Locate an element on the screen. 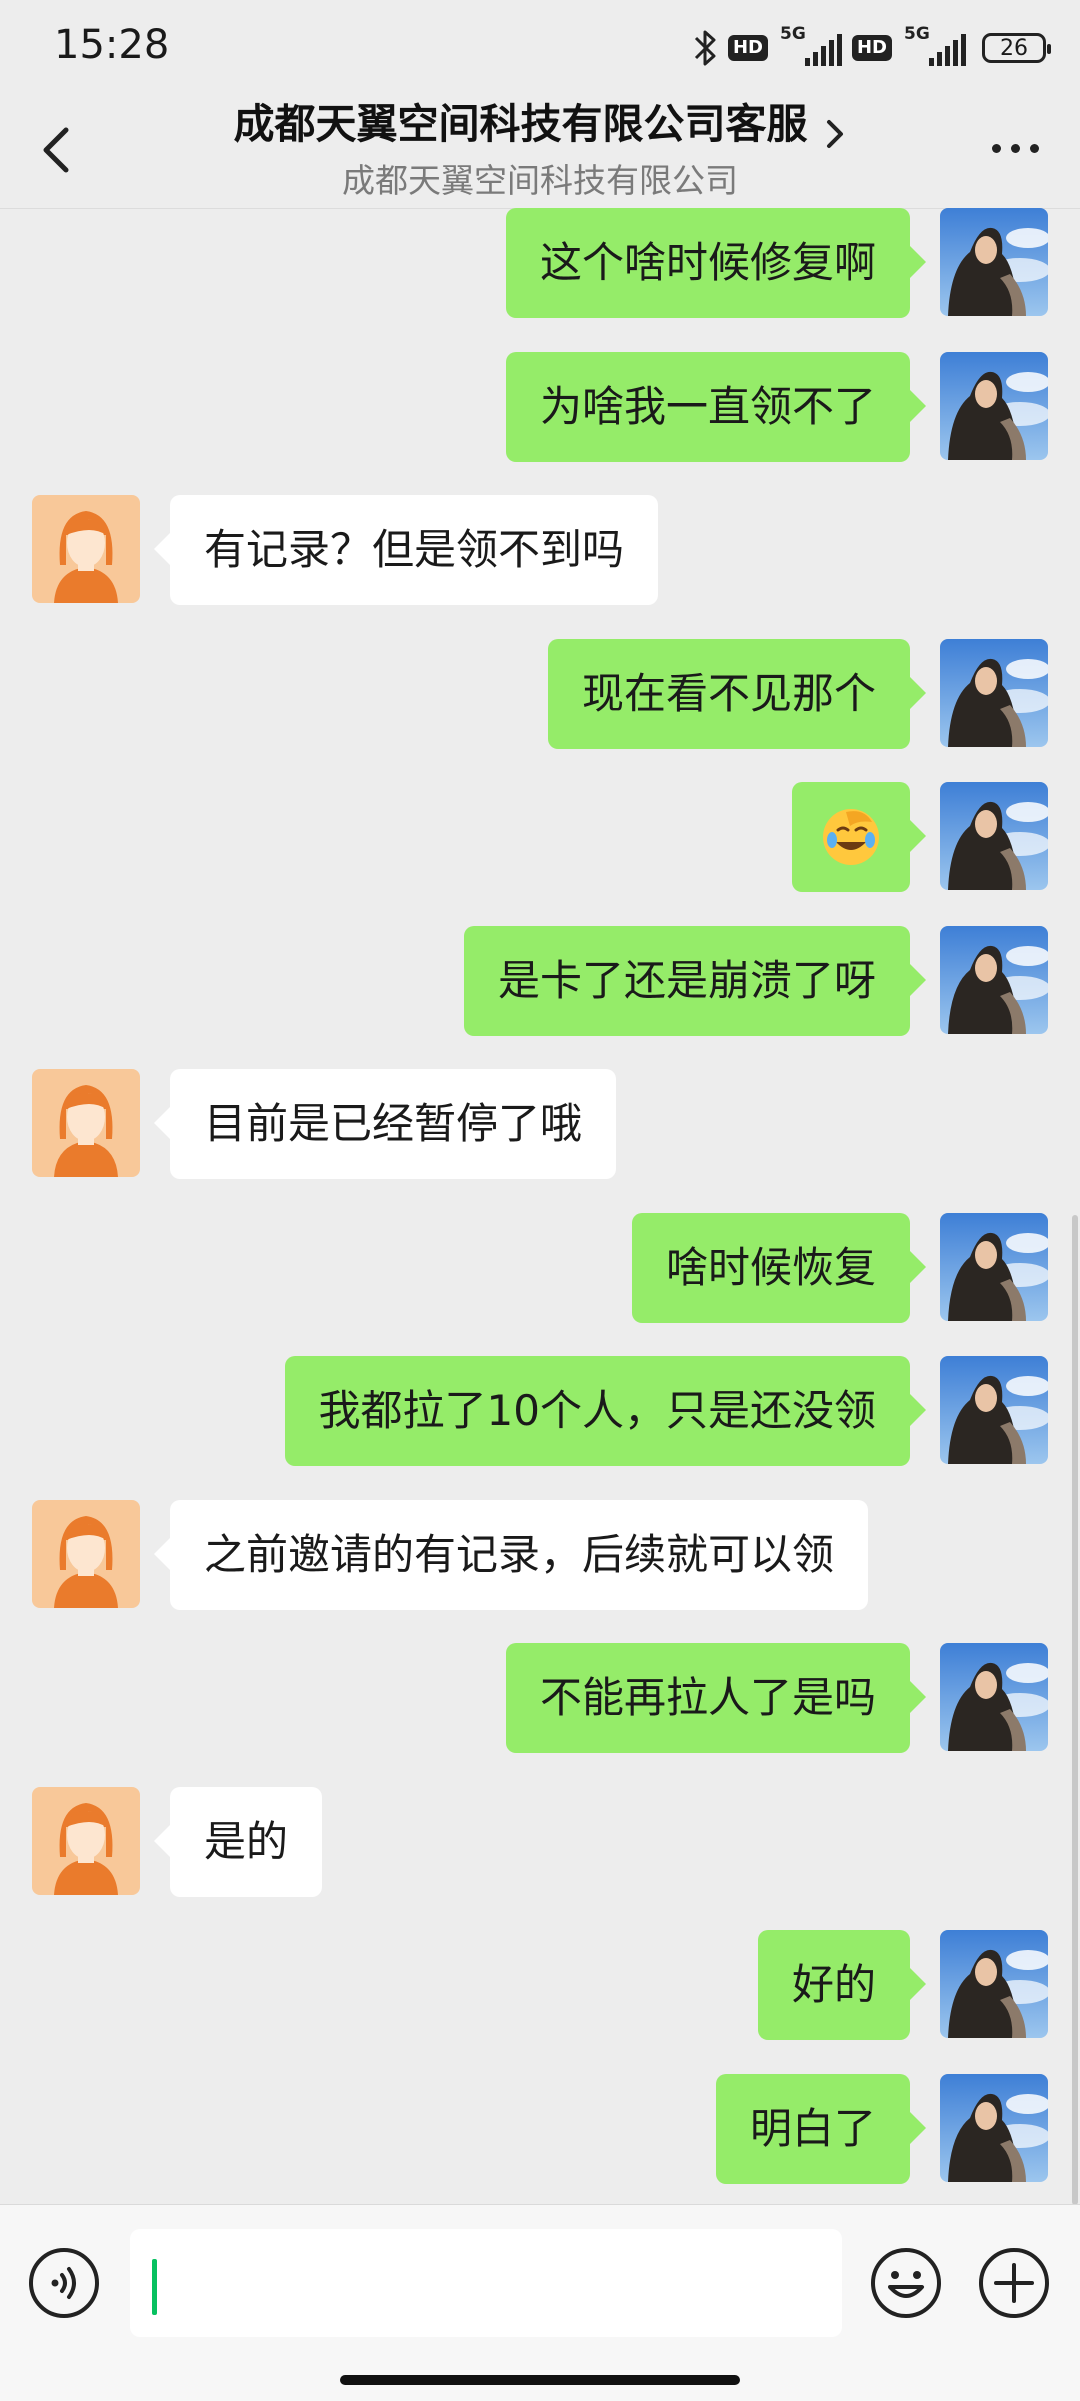  message-text: 目前是已经暂停了哦 is located at coordinates (393, 1123).